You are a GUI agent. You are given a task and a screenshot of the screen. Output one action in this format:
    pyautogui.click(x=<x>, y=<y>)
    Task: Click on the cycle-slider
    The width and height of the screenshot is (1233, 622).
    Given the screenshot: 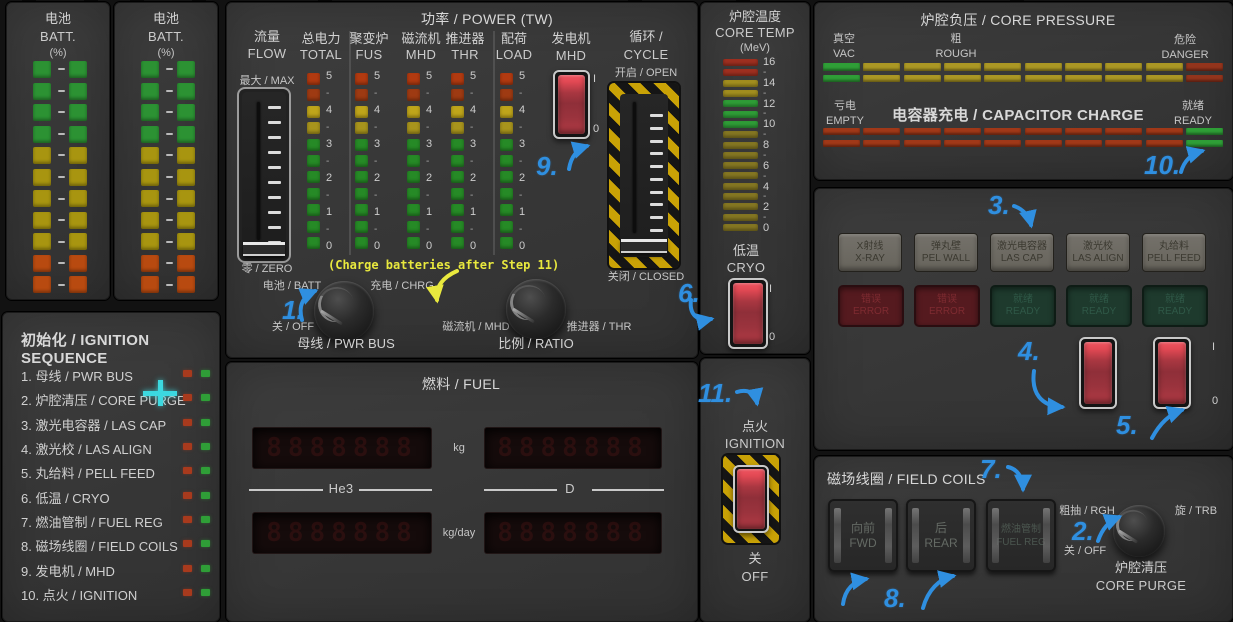 What is the action you would take?
    pyautogui.click(x=644, y=175)
    